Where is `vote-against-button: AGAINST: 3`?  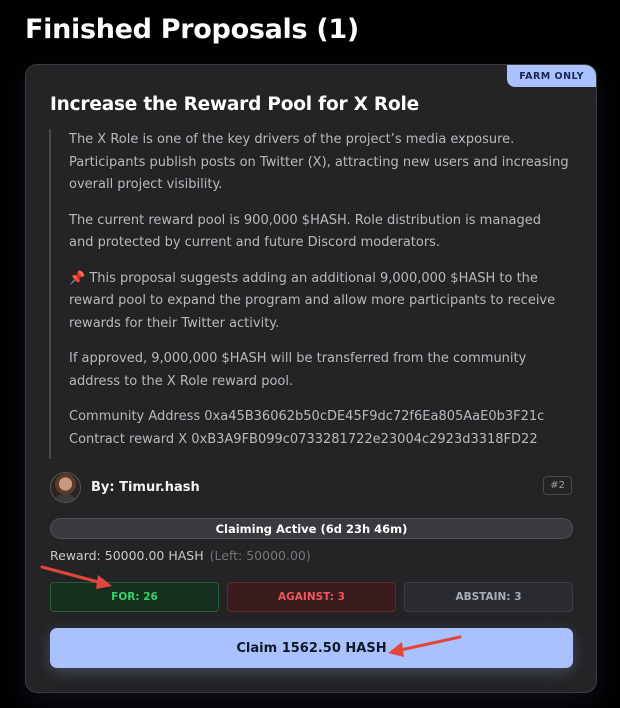 vote-against-button: AGAINST: 3 is located at coordinates (311, 597).